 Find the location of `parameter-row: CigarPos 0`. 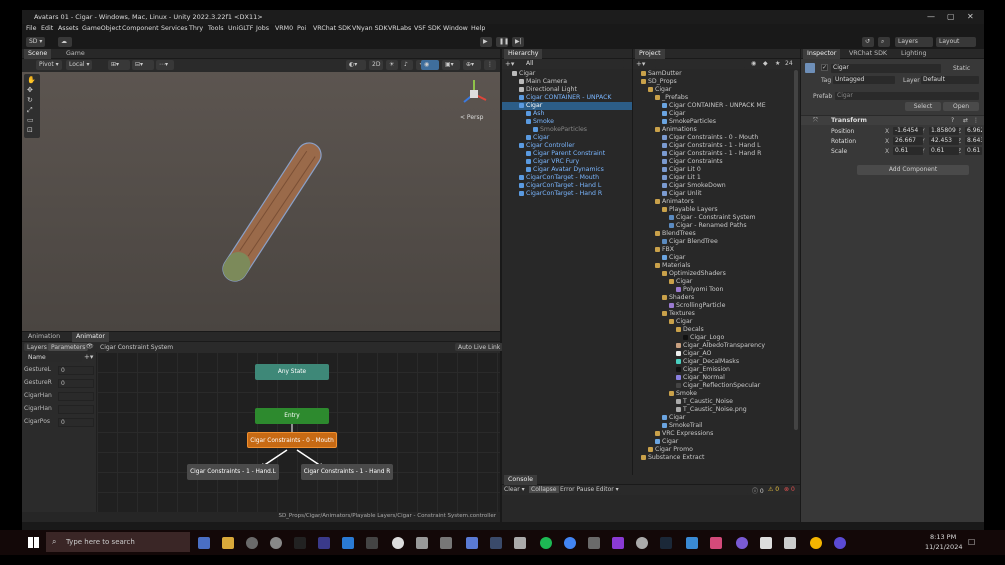

parameter-row: CigarPos 0 is located at coordinates (60, 423).